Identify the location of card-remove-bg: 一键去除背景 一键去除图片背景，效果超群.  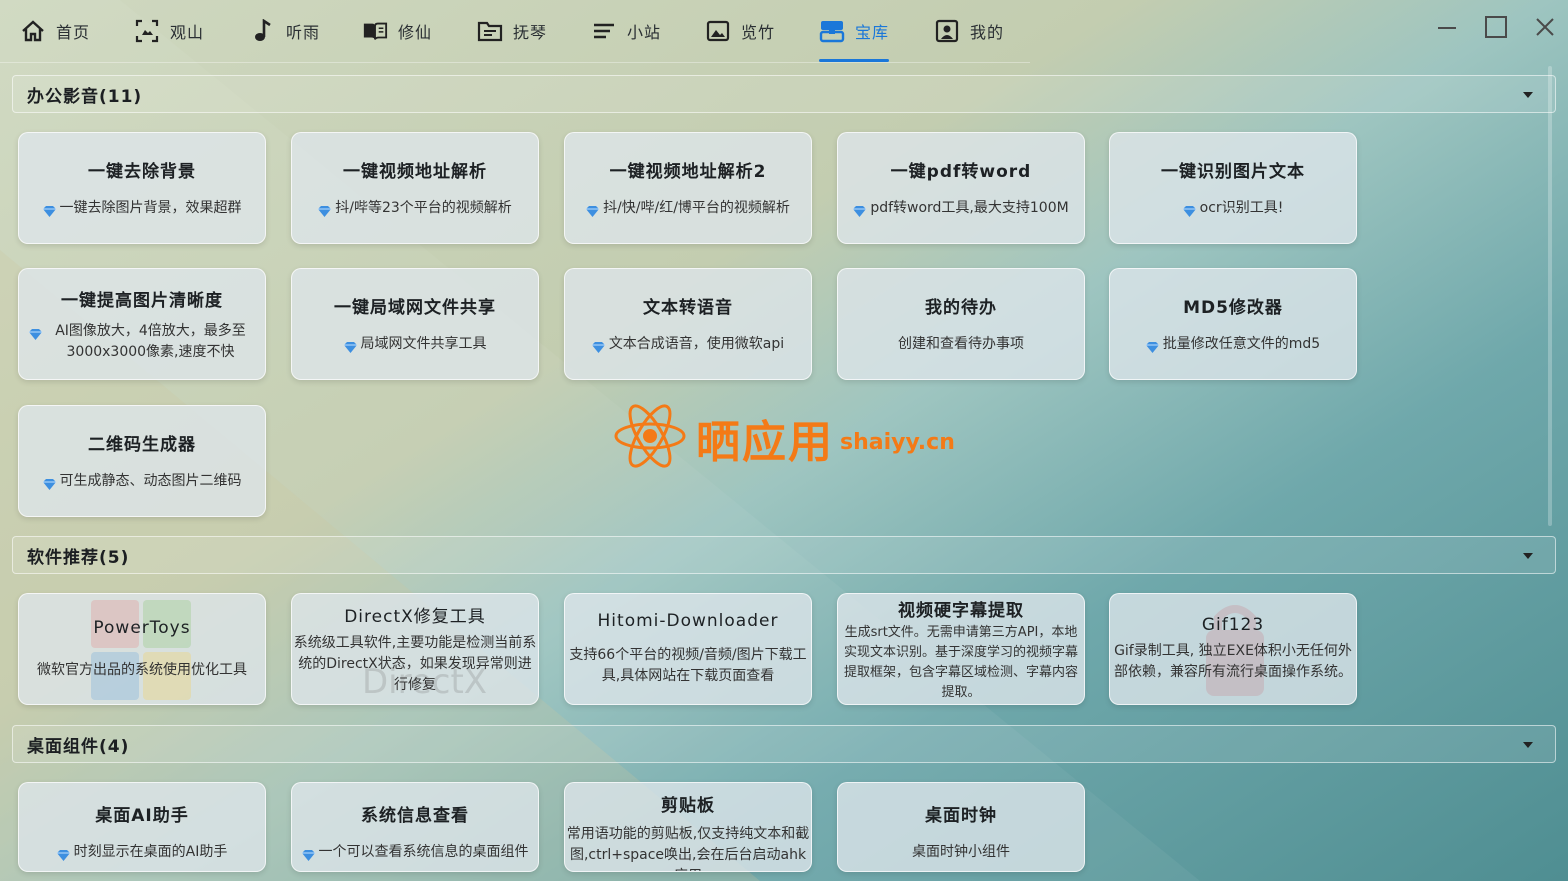
(142, 188).